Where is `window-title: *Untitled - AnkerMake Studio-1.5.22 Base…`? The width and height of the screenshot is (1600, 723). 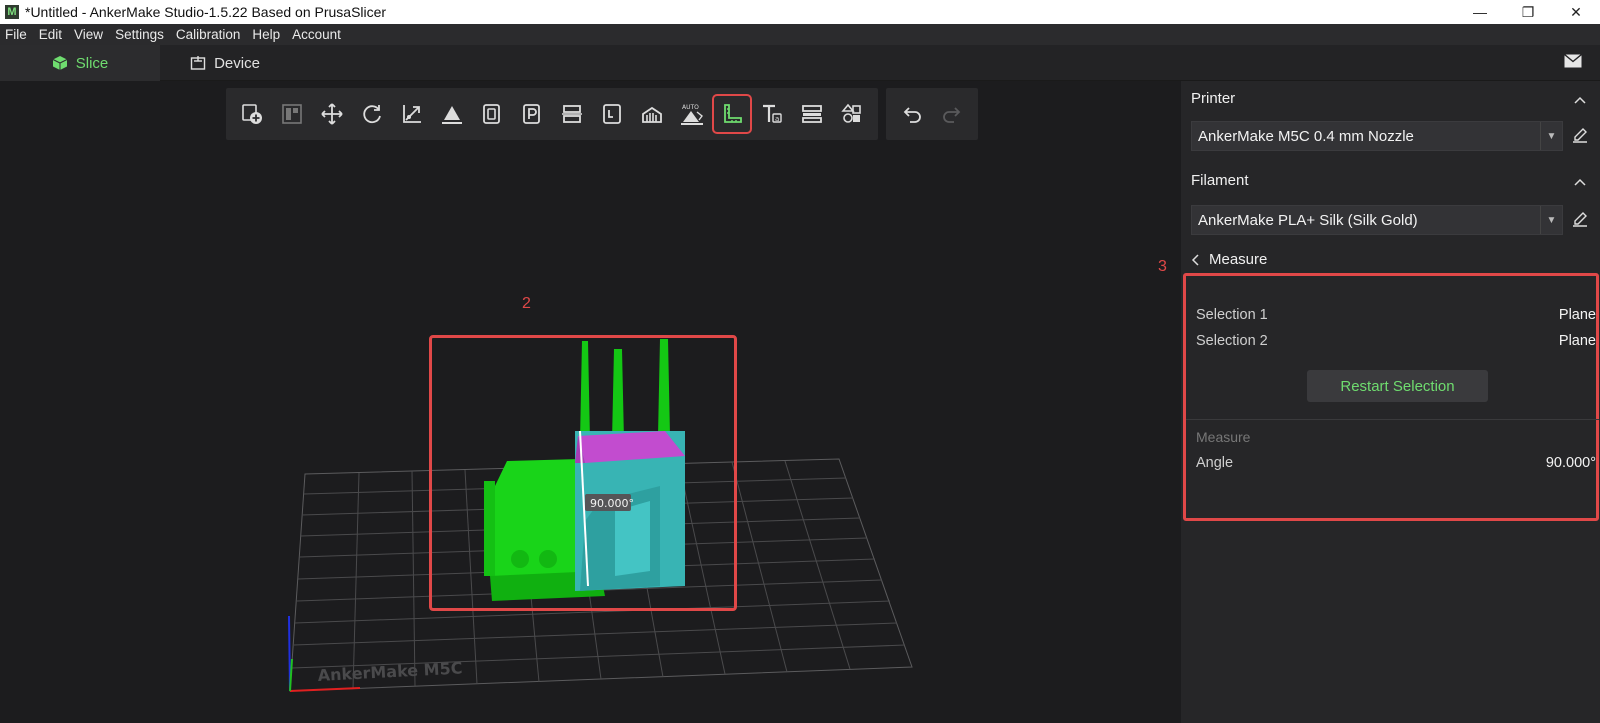 window-title: *Untitled - AnkerMake Studio-1.5.22 Base… is located at coordinates (206, 12).